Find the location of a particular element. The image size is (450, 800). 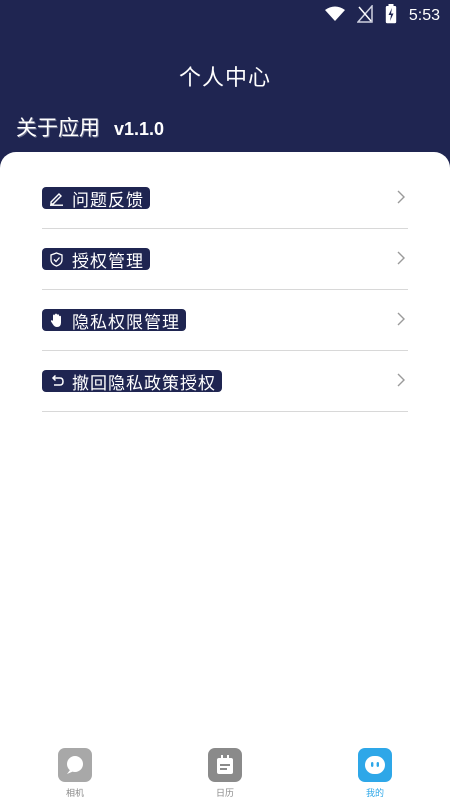

nav-label: 日历 is located at coordinates (224, 794).